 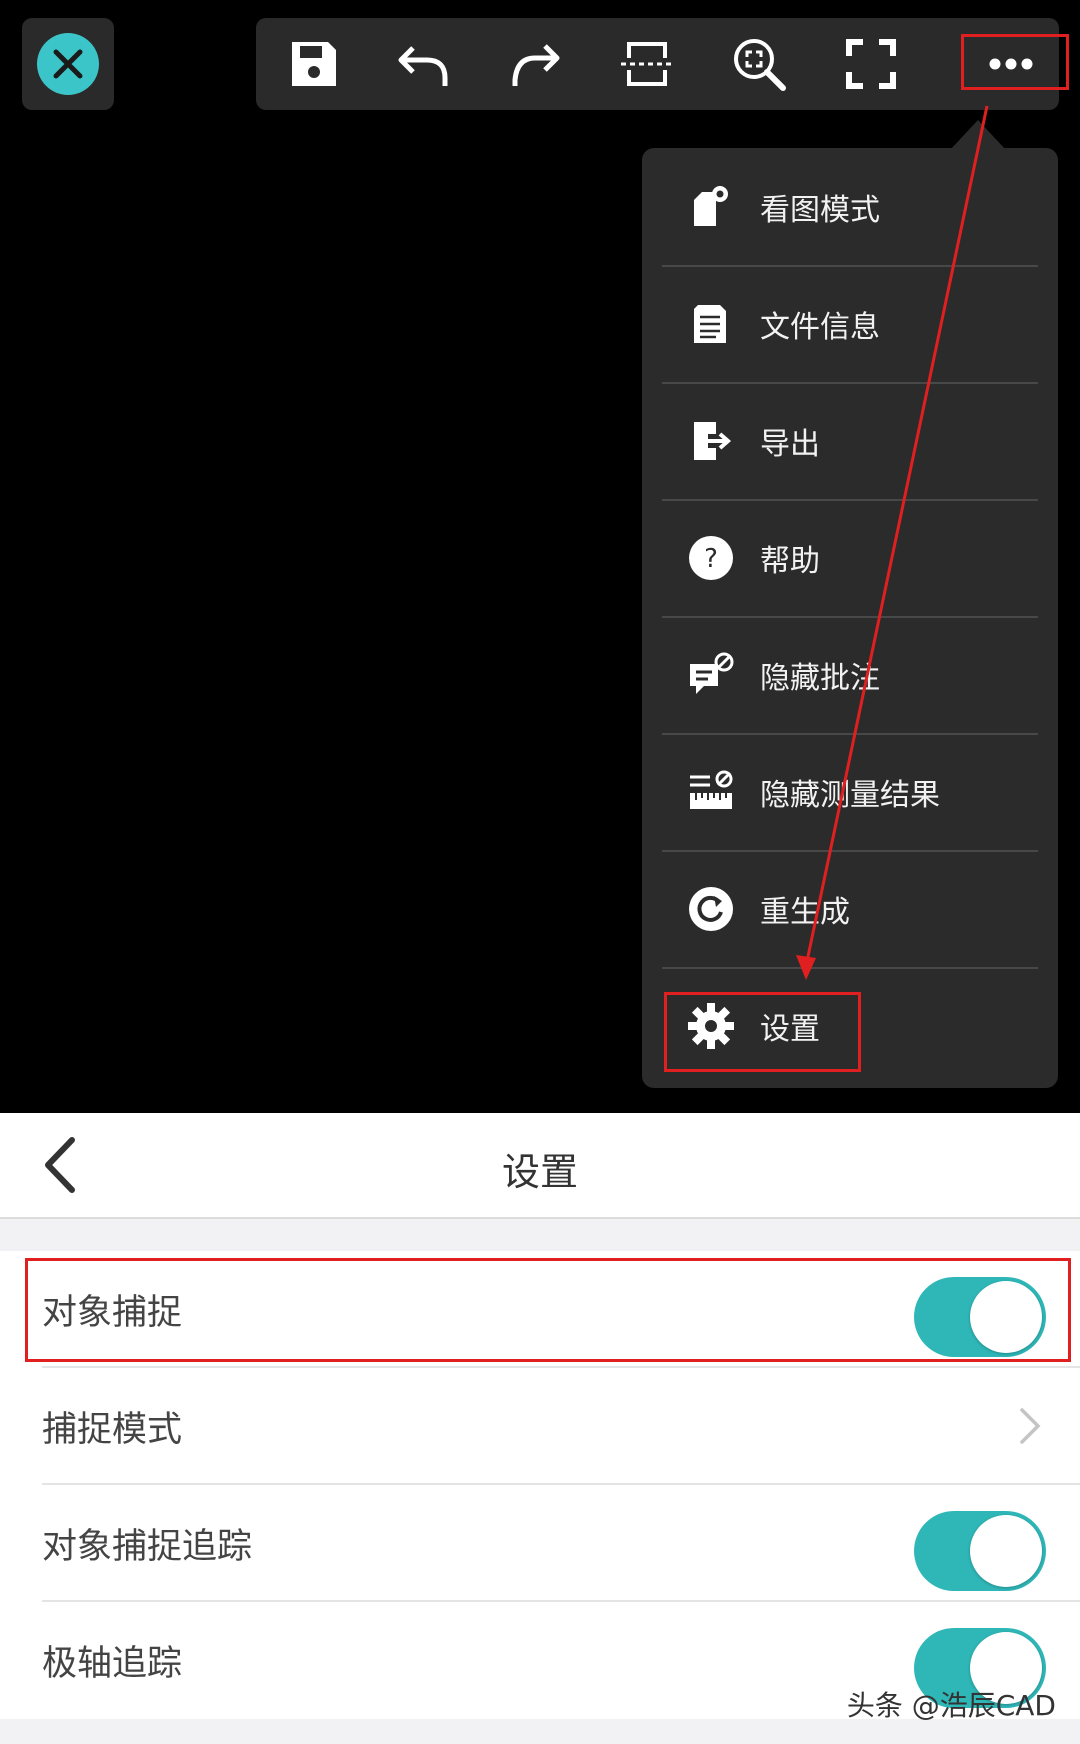 I want to click on save-icon, so click(x=314, y=64).